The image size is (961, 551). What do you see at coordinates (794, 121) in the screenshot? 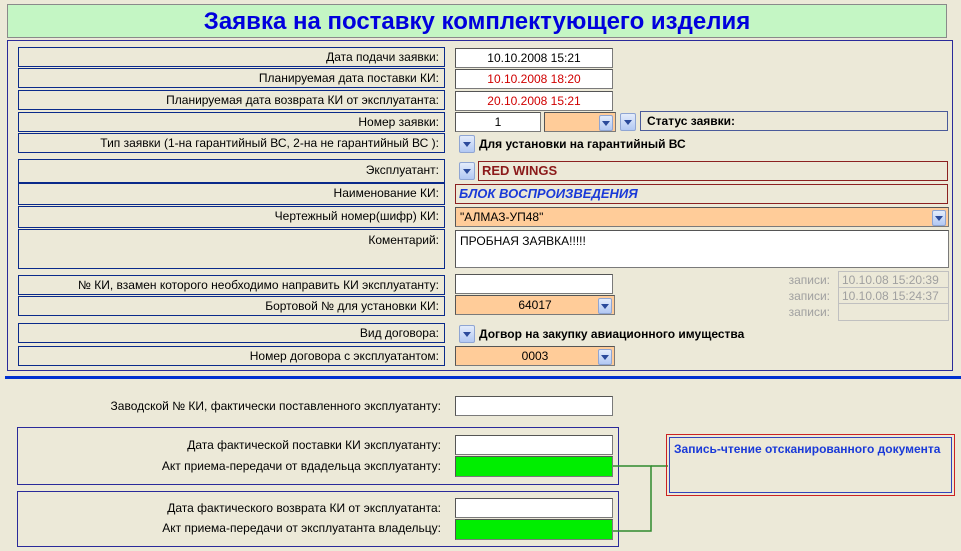
I see `status-label: Статус заявки:` at bounding box center [794, 121].